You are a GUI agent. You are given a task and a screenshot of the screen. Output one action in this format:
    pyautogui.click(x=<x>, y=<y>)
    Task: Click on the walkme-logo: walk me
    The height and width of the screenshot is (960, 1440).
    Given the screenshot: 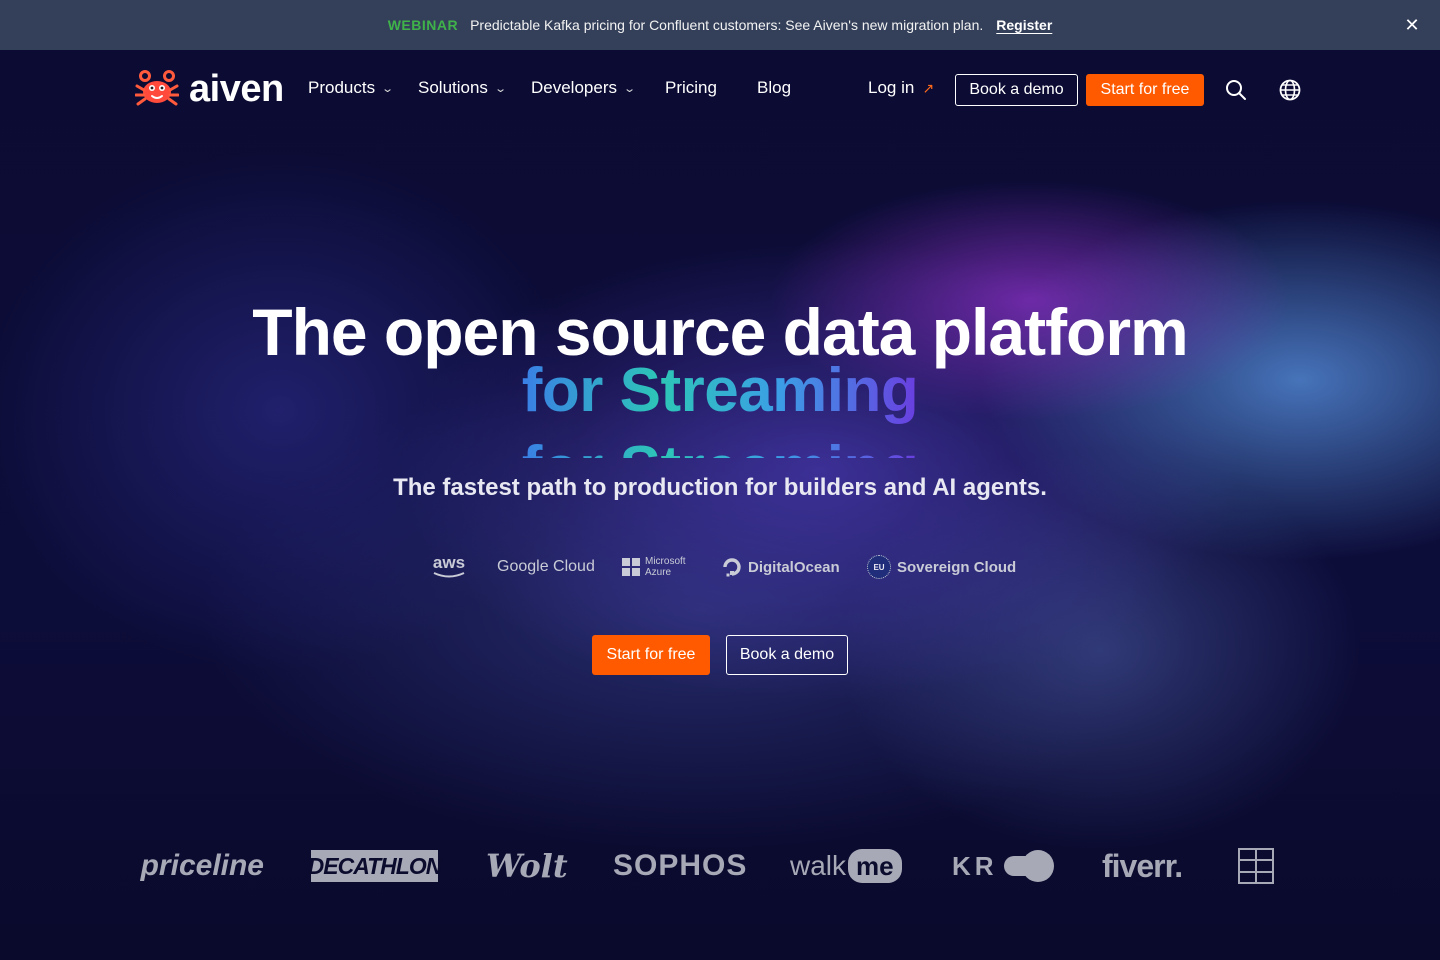 What is the action you would take?
    pyautogui.click(x=846, y=866)
    